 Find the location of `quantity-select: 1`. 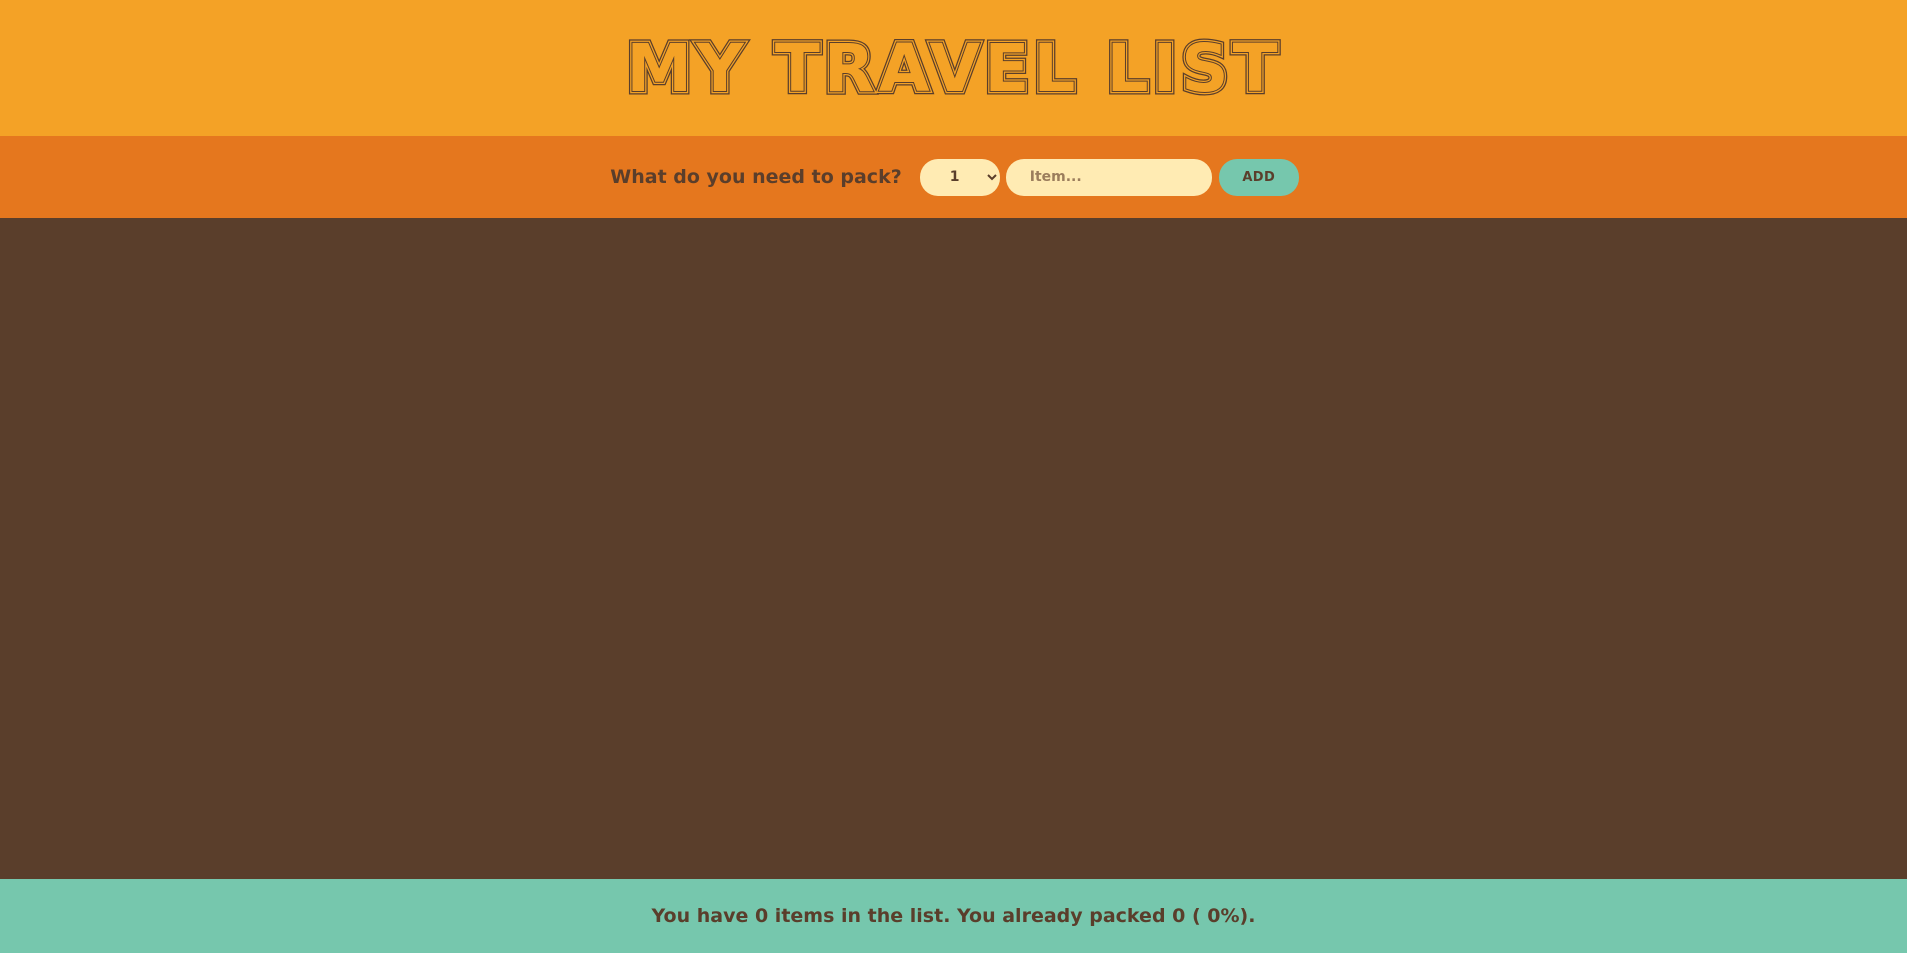

quantity-select: 1 is located at coordinates (959, 177).